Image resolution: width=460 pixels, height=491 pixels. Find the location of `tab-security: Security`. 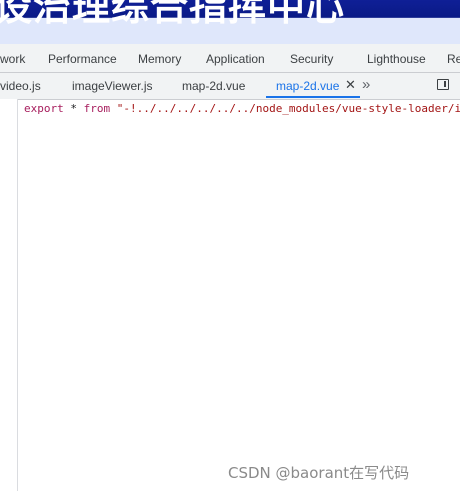

tab-security: Security is located at coordinates (311, 59).